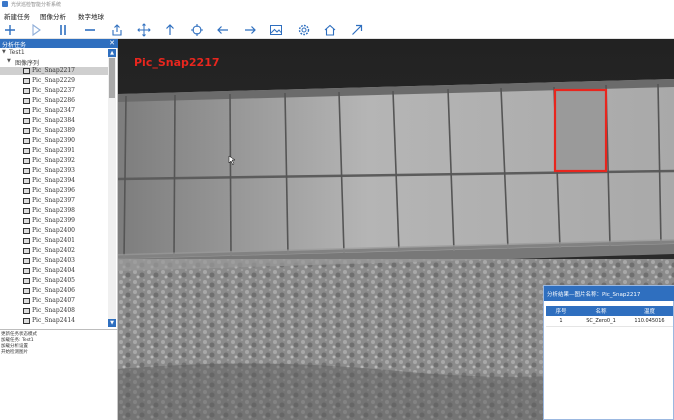 The image size is (674, 420). What do you see at coordinates (54, 53) in the screenshot?
I see `tree-root: ▼ Test1` at bounding box center [54, 53].